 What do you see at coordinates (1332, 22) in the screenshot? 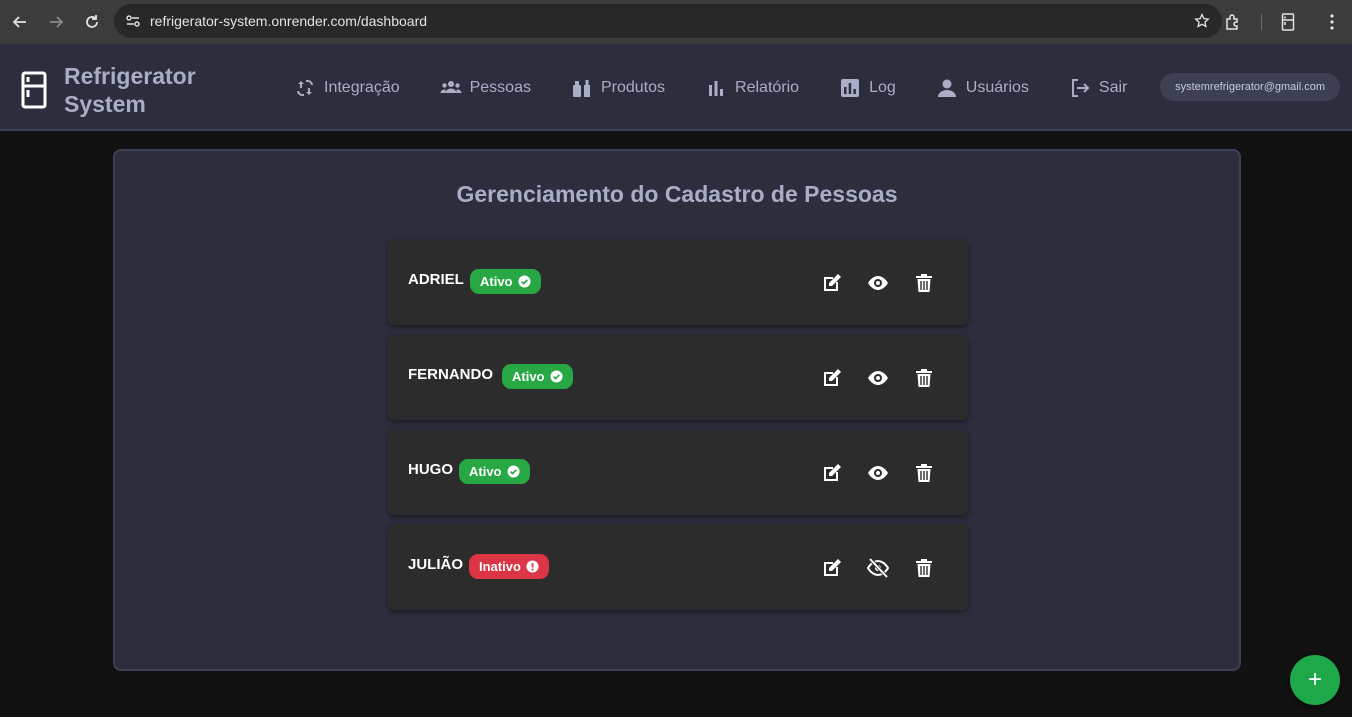
I see `kebab-menu-icon` at bounding box center [1332, 22].